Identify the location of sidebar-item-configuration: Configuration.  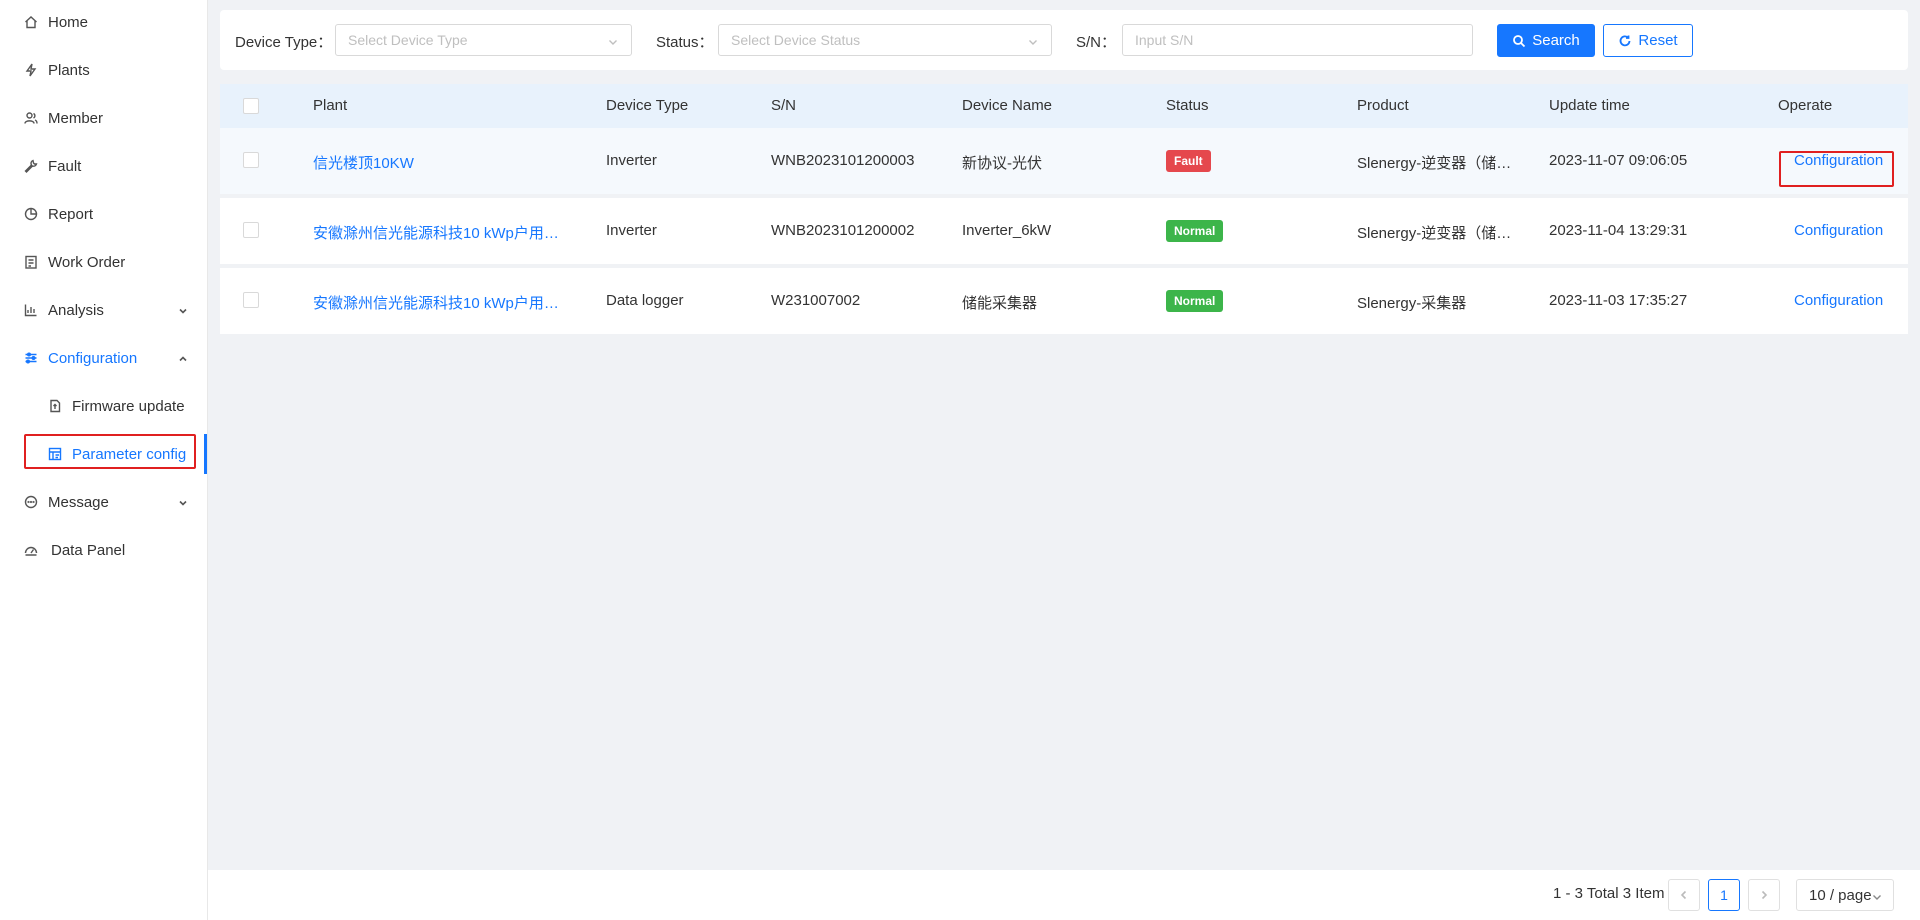
(103, 358).